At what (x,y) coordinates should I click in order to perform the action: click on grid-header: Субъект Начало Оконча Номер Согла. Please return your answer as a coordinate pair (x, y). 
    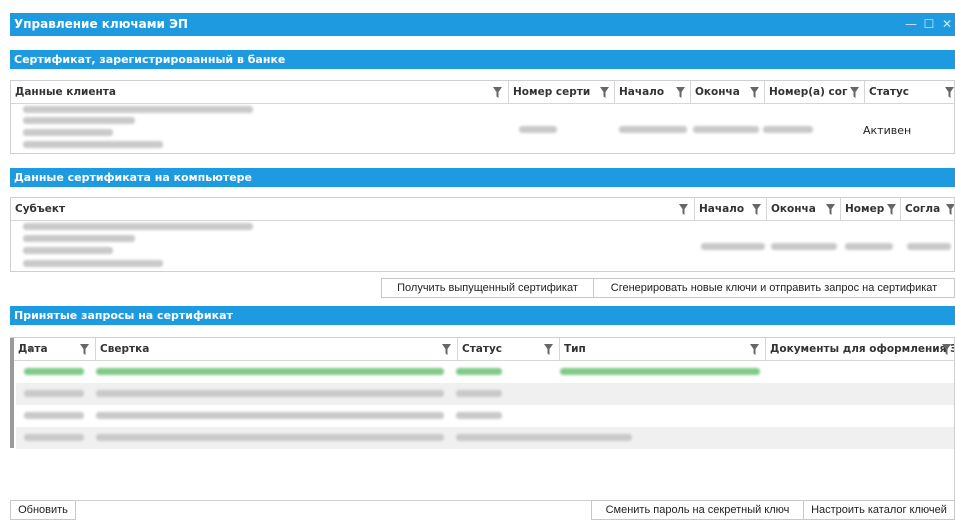
    Looking at the image, I should click on (482, 209).